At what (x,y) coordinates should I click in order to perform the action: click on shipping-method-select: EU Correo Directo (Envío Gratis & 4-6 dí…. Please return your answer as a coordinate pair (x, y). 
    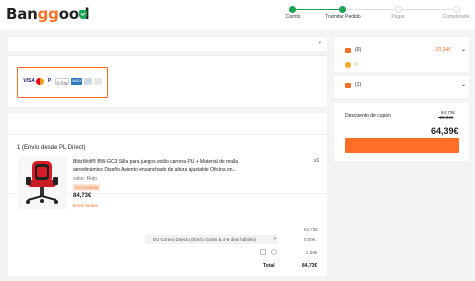
    Looking at the image, I should click on (211, 239).